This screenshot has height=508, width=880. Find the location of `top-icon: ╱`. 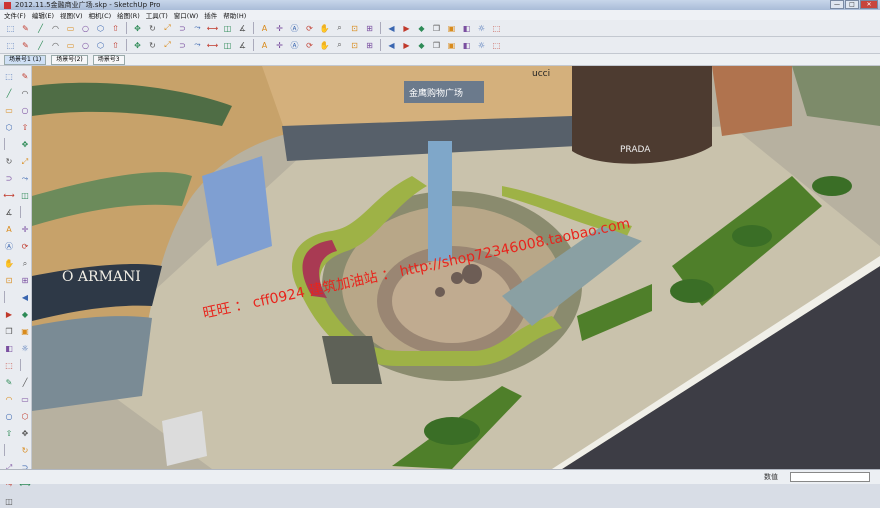

top-icon: ╱ is located at coordinates (25, 382).